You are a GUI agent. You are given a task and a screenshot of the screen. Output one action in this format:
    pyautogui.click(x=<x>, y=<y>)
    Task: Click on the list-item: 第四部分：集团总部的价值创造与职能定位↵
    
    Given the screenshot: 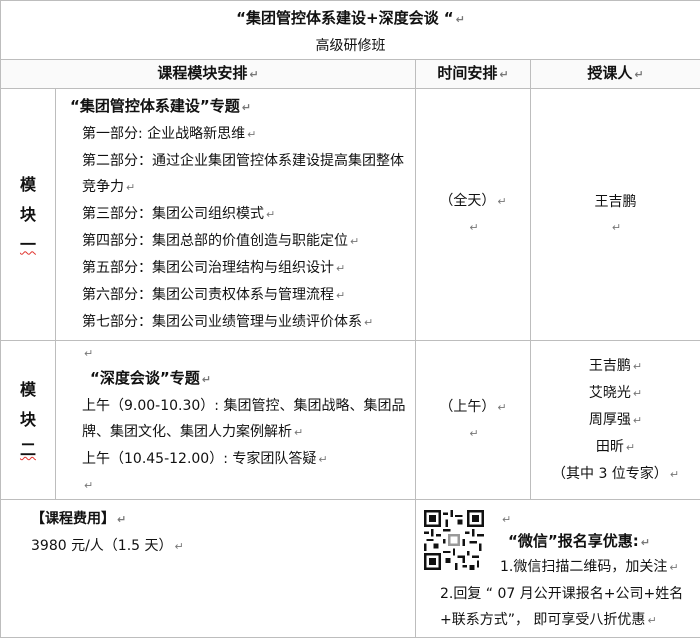 What is the action you would take?
    pyautogui.click(x=246, y=241)
    